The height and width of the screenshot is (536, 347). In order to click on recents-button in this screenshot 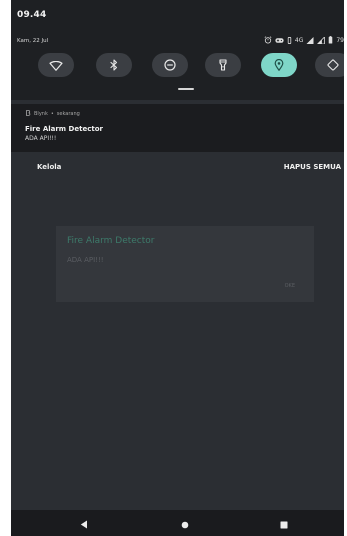, I will do `click(284, 523)`.